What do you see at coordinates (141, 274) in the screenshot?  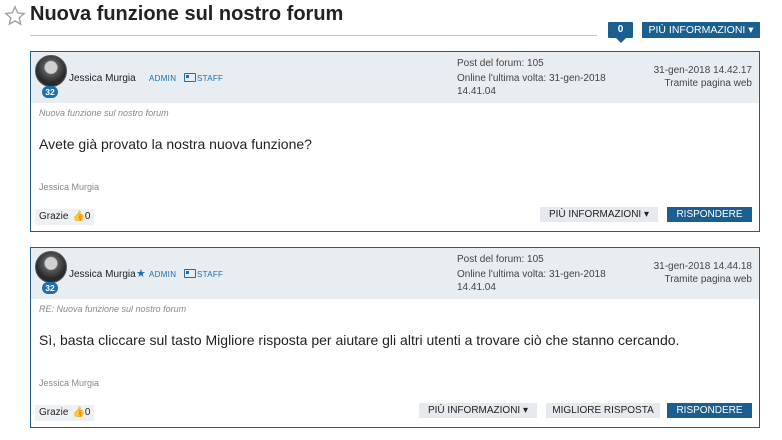 I see `admin-star-icon: ★` at bounding box center [141, 274].